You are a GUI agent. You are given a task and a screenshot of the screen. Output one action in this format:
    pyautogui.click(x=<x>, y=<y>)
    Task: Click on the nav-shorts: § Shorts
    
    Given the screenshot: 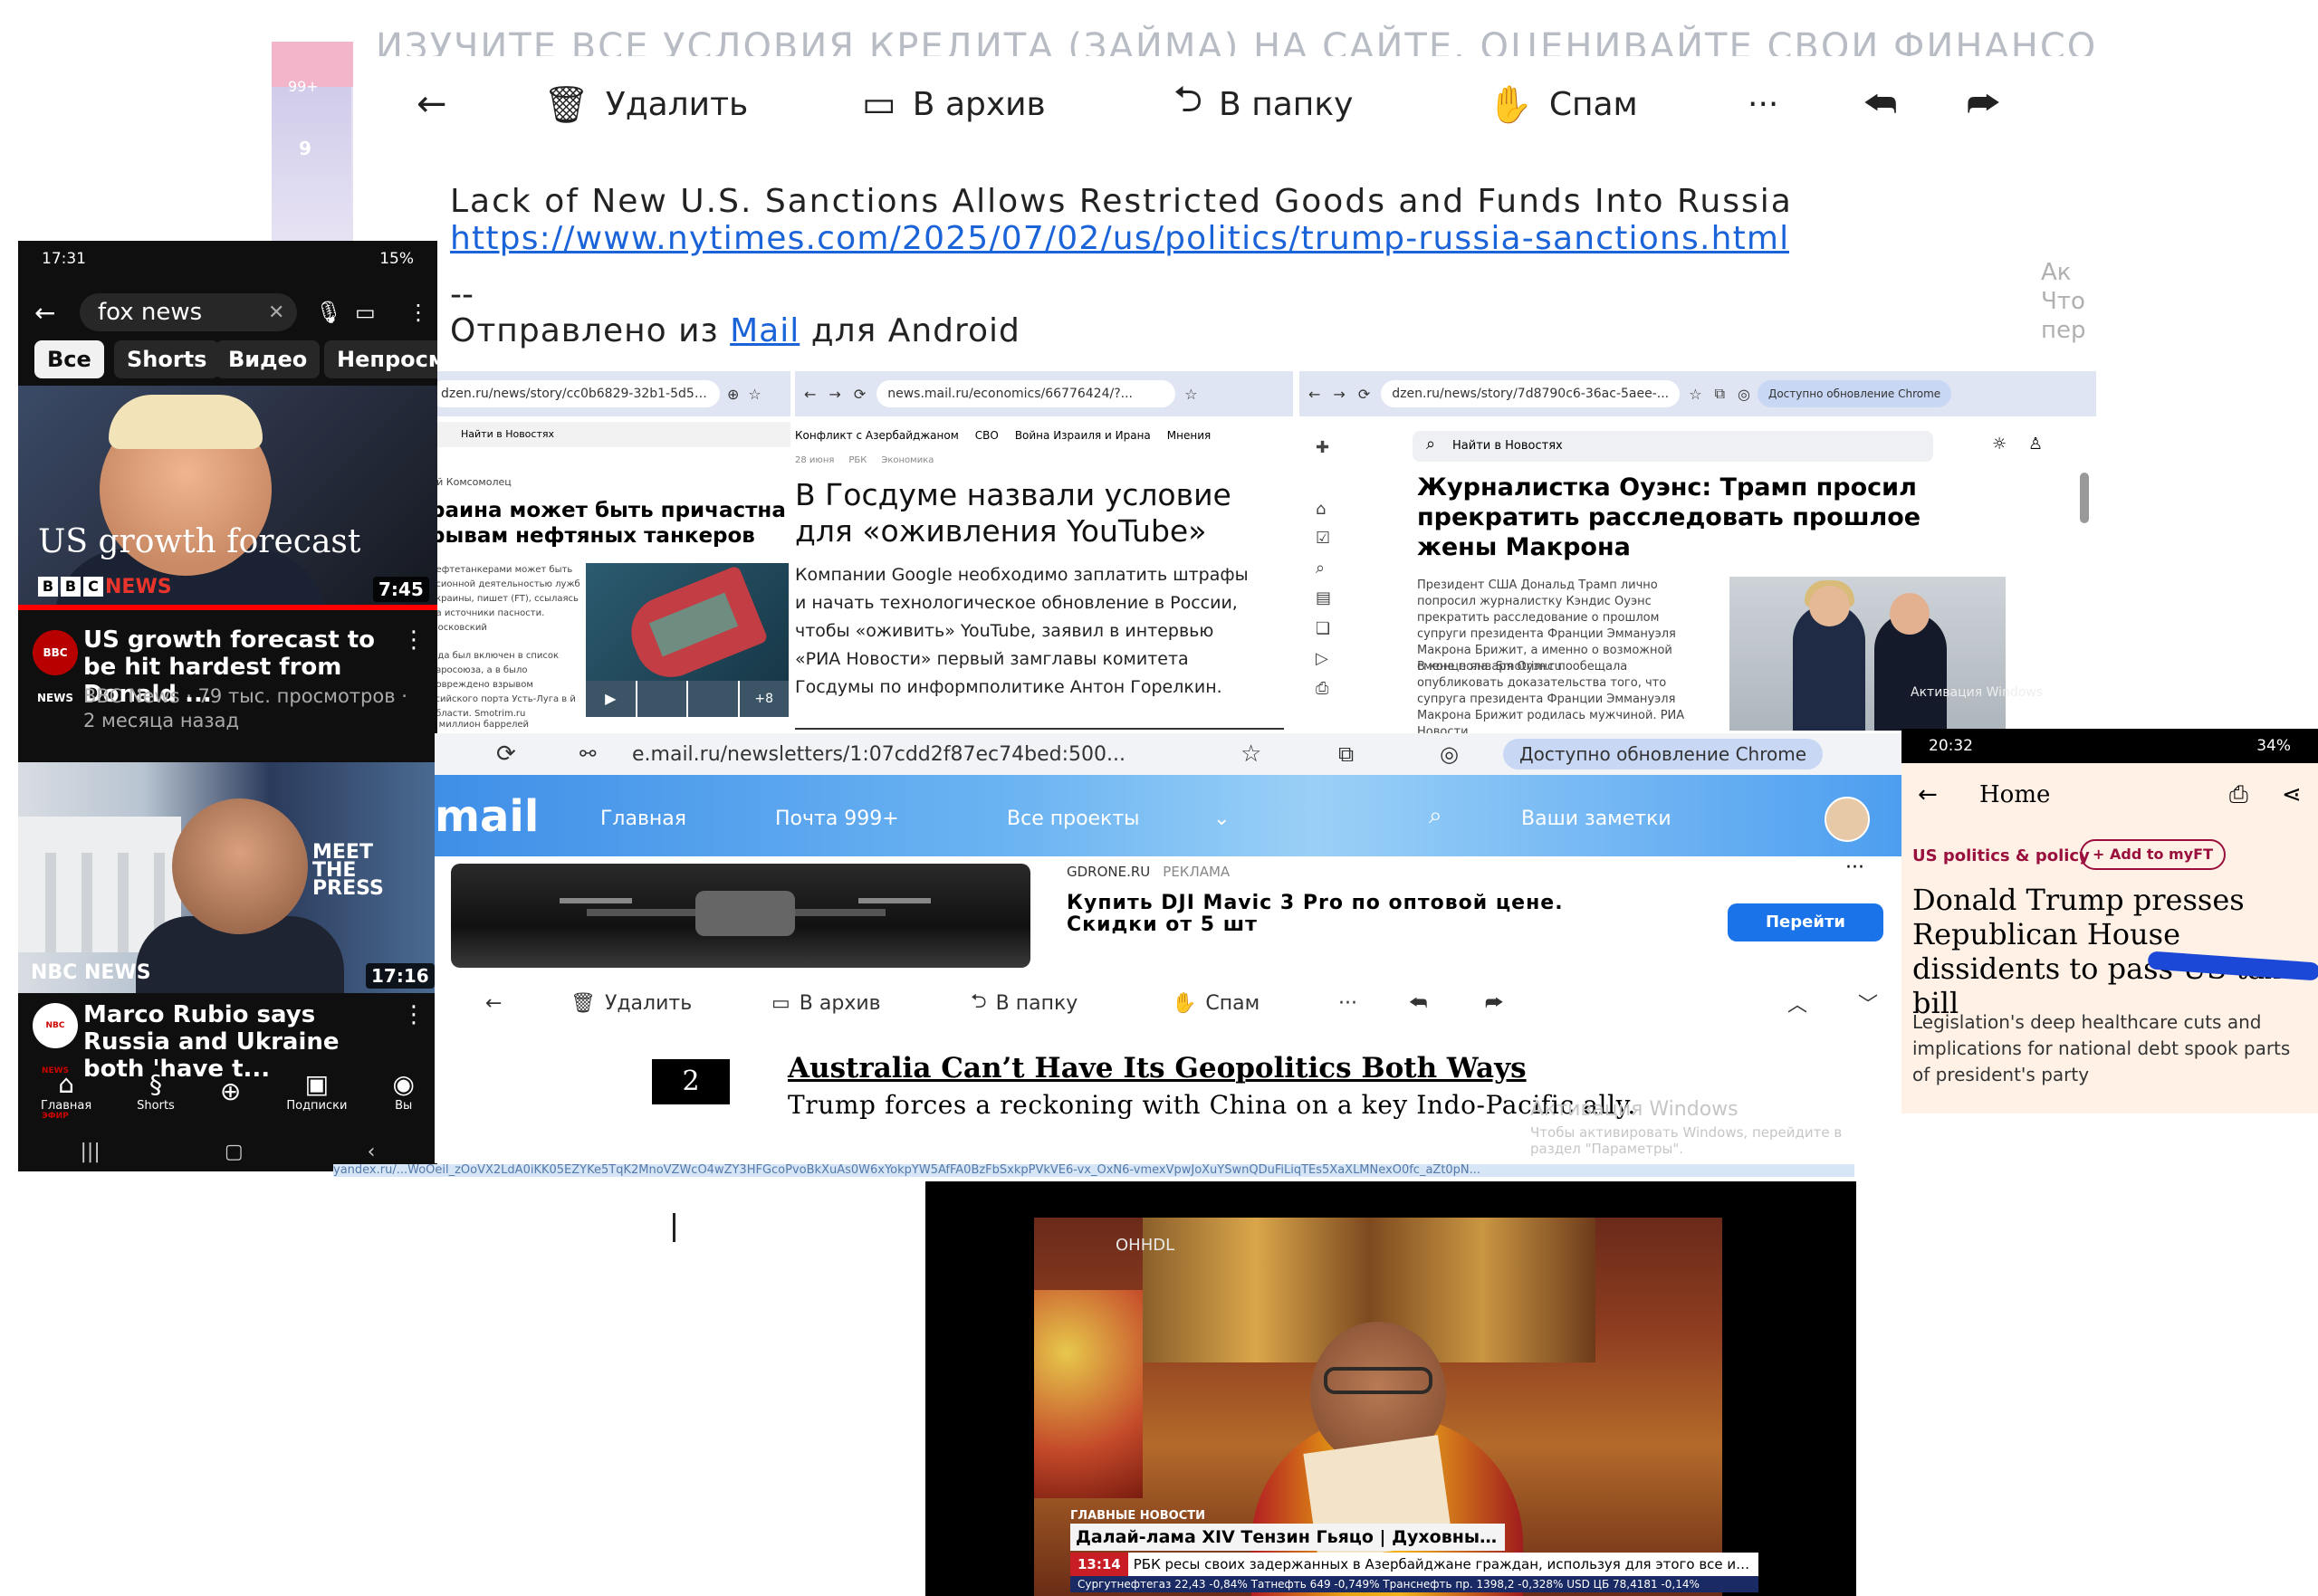 What is the action you would take?
    pyautogui.click(x=156, y=1091)
    